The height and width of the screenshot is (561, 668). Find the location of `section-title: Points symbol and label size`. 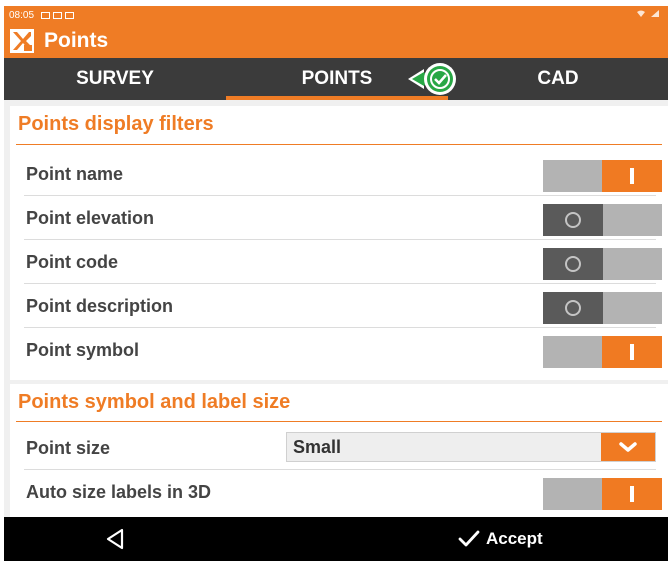

section-title: Points symbol and label size is located at coordinates (154, 402).